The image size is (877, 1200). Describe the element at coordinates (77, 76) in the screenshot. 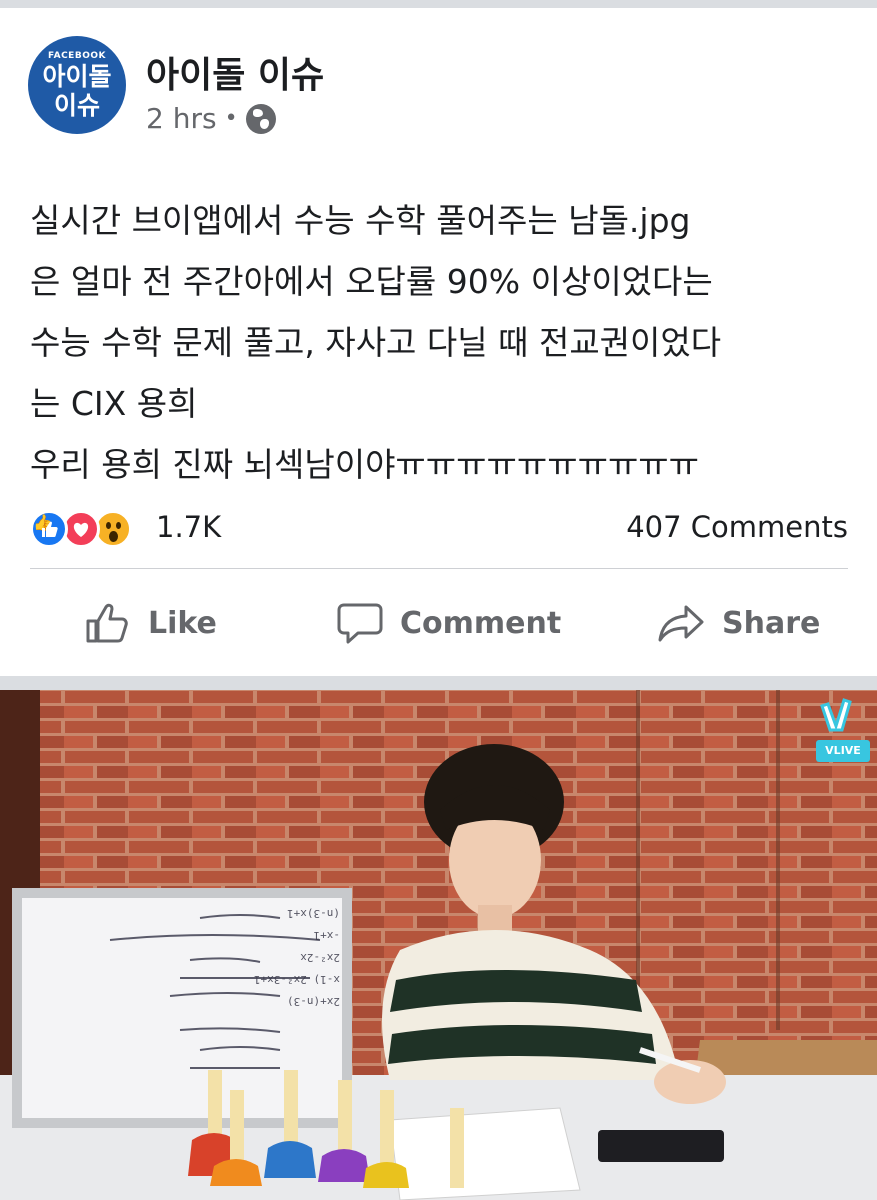

I see `avatar-label-line1: 아이돌` at that location.